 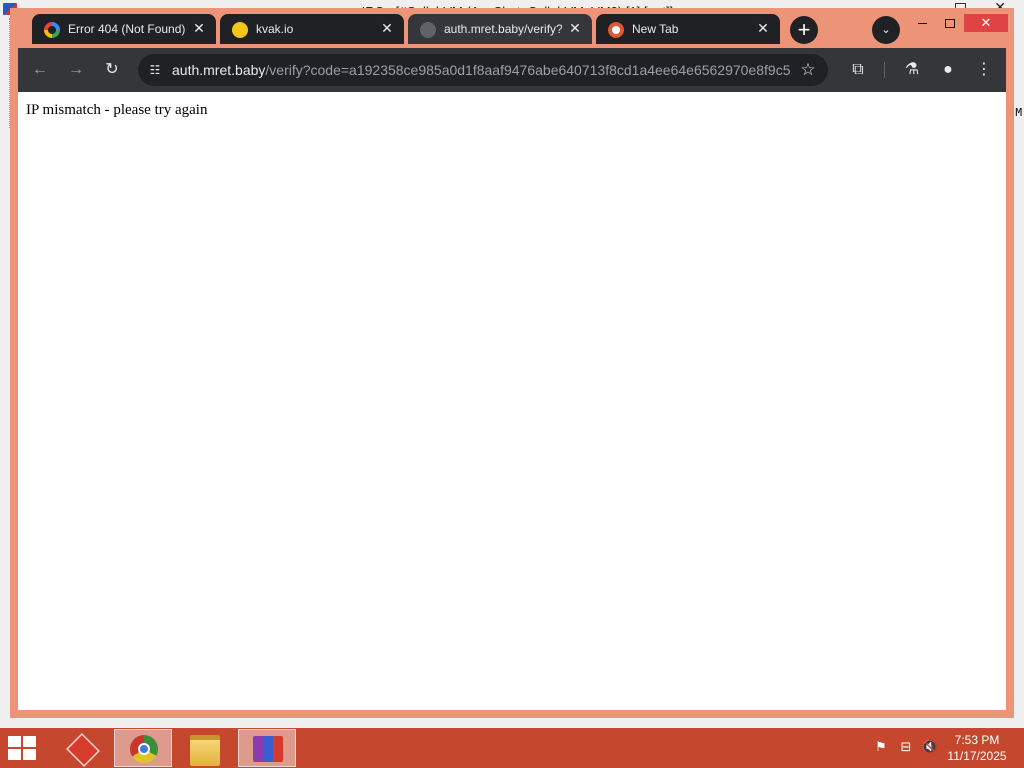 What do you see at coordinates (655, 29) in the screenshot?
I see `tab-label: New Tab` at bounding box center [655, 29].